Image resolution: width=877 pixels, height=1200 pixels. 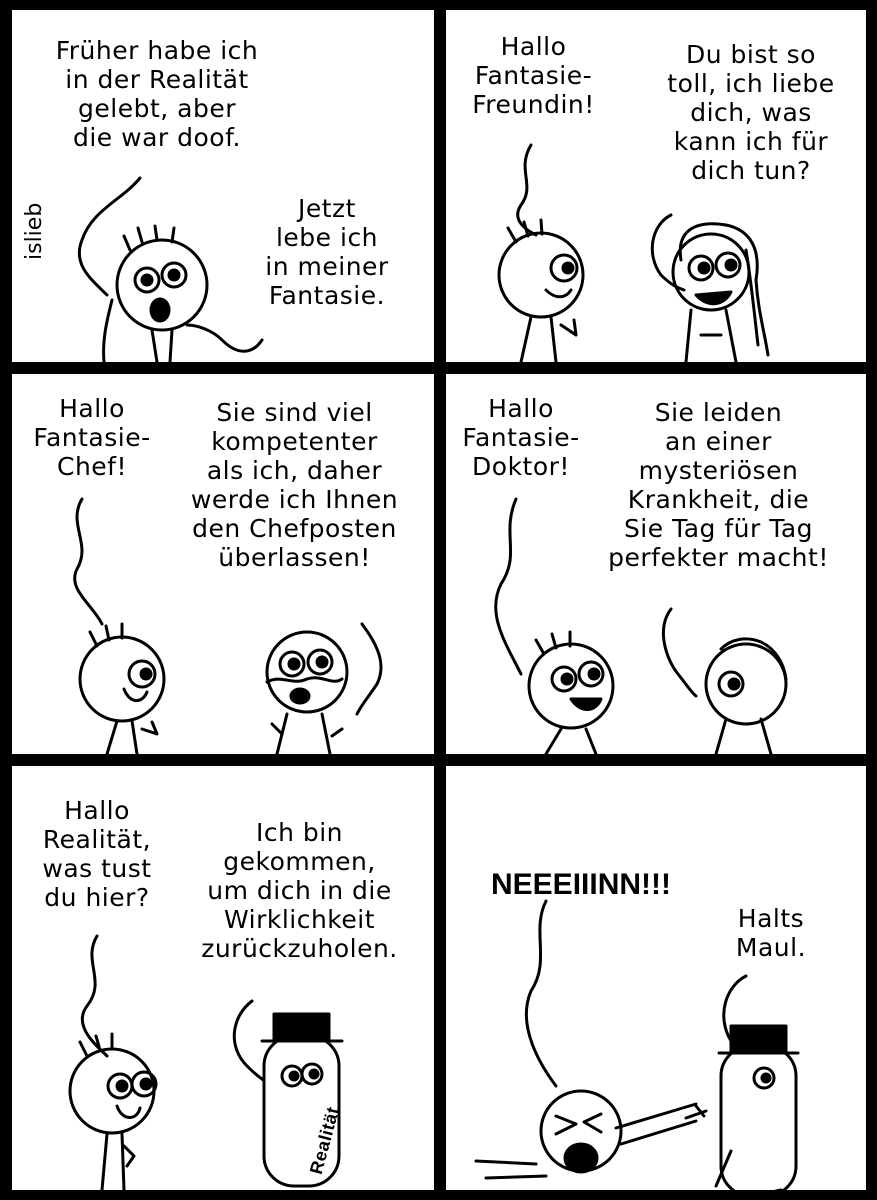 What do you see at coordinates (34, 231) in the screenshot?
I see `signature: islieb` at bounding box center [34, 231].